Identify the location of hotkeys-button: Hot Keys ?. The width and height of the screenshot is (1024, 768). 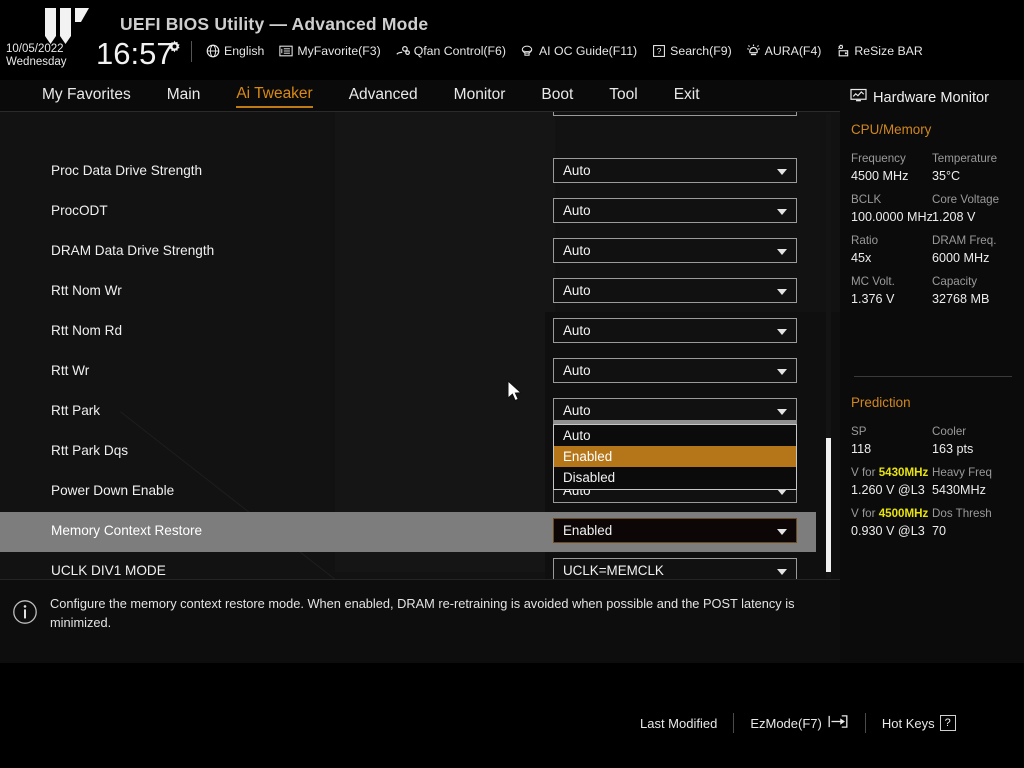
(919, 723).